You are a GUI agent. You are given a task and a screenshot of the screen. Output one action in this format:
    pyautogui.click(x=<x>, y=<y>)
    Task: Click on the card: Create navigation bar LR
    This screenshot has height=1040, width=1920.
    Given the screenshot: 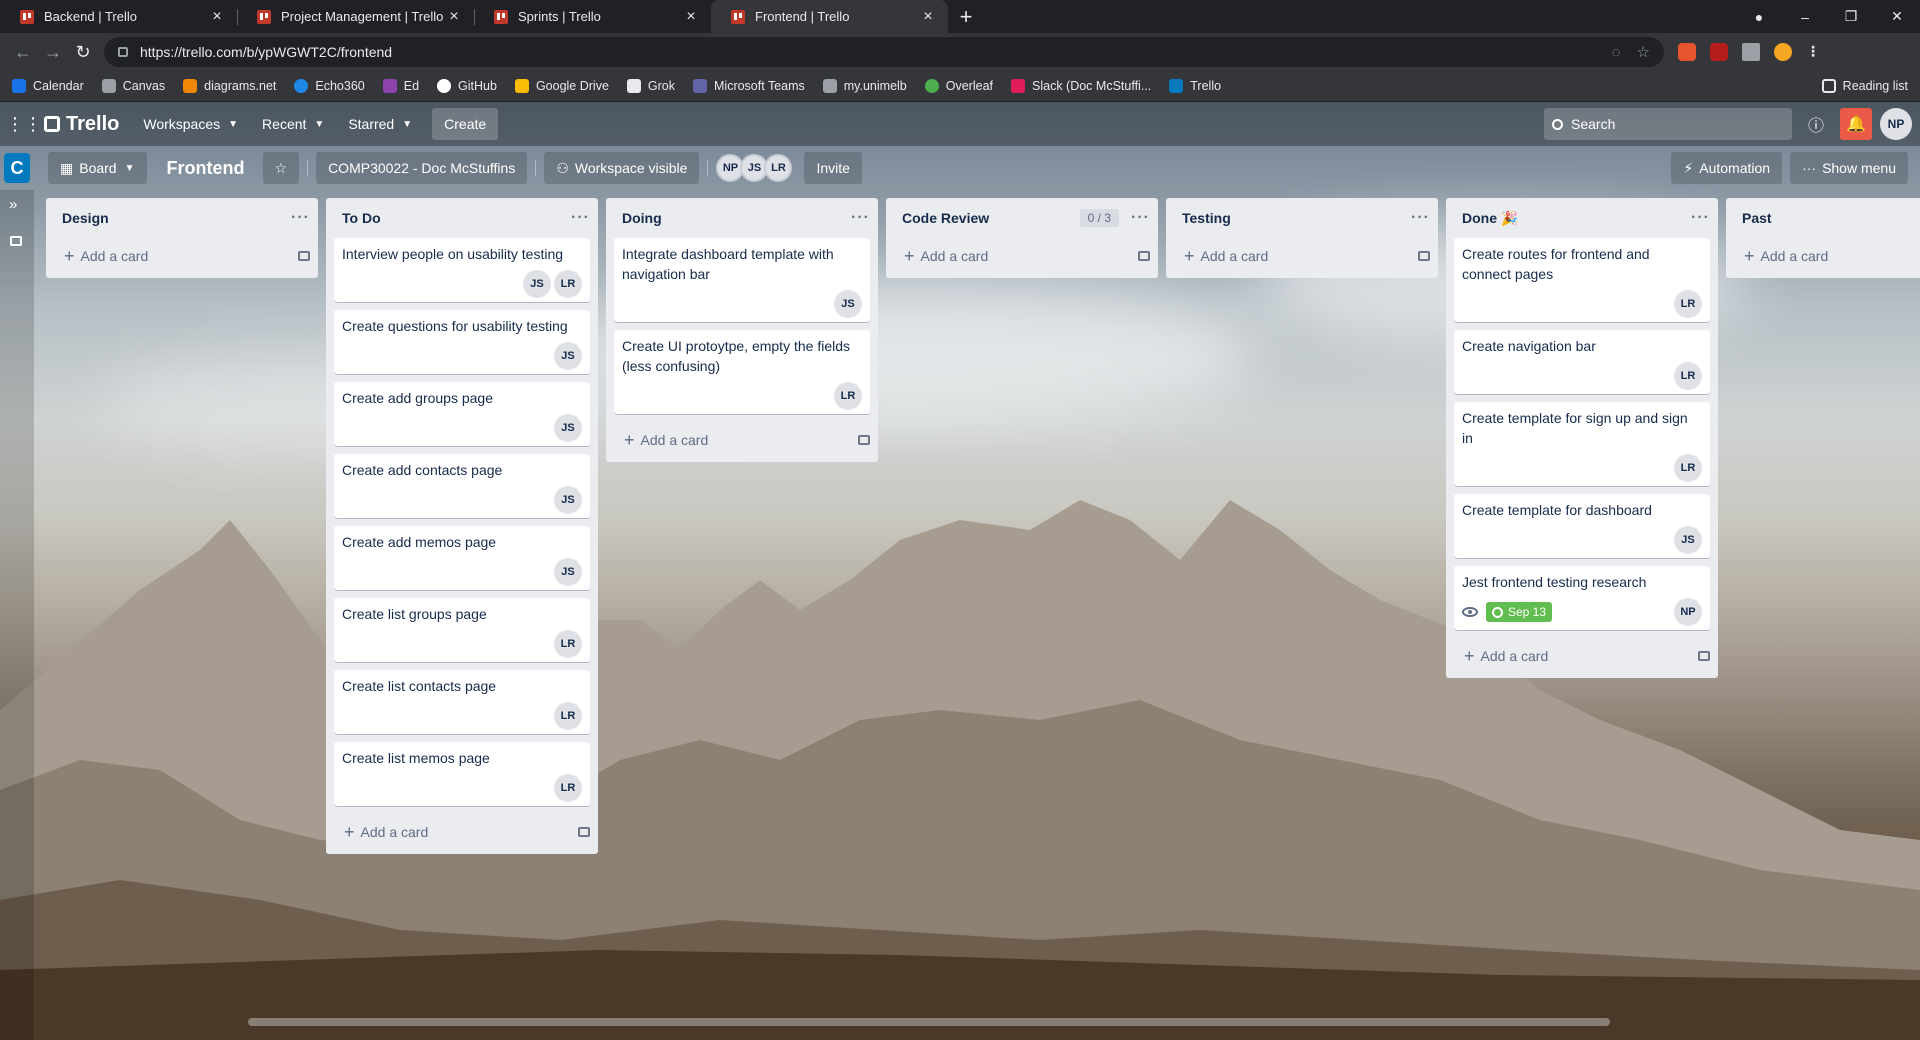 What is the action you would take?
    pyautogui.click(x=1582, y=362)
    